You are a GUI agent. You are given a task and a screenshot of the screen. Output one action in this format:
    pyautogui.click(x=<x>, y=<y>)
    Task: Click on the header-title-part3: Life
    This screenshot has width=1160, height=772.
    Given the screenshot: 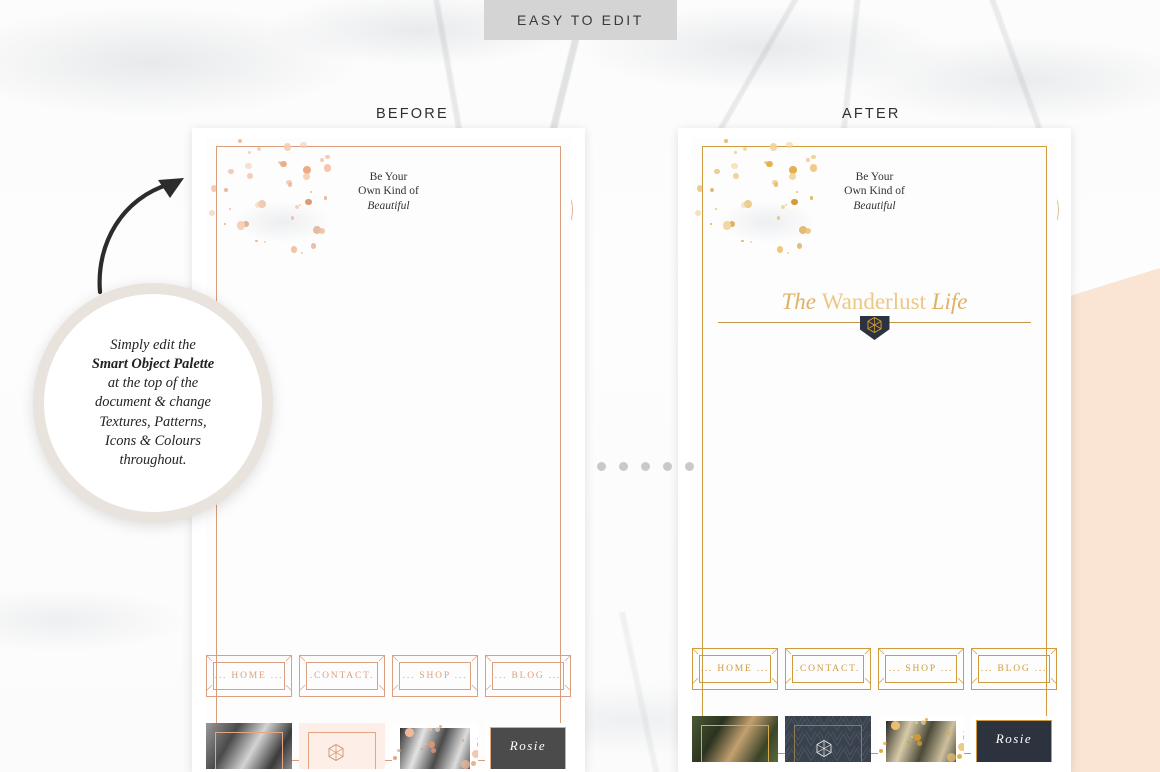 What is the action you would take?
    pyautogui.click(x=949, y=301)
    